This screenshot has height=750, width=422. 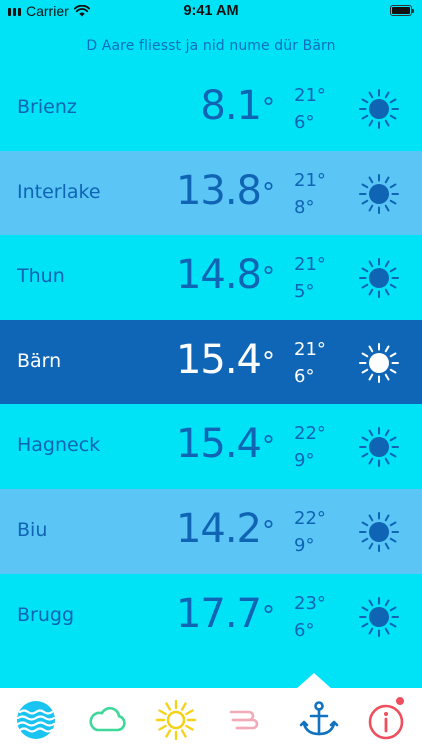 I want to click on station-row: Biu 14.2° 22° 9°, so click(x=211, y=531).